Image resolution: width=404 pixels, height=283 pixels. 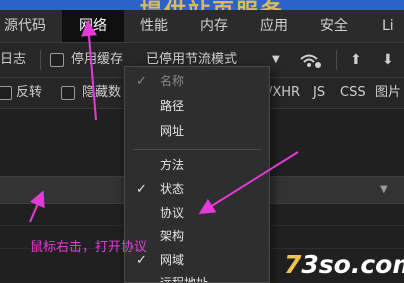 What do you see at coordinates (160, 26) in the screenshot?
I see `tab-performance: 性能` at bounding box center [160, 26].